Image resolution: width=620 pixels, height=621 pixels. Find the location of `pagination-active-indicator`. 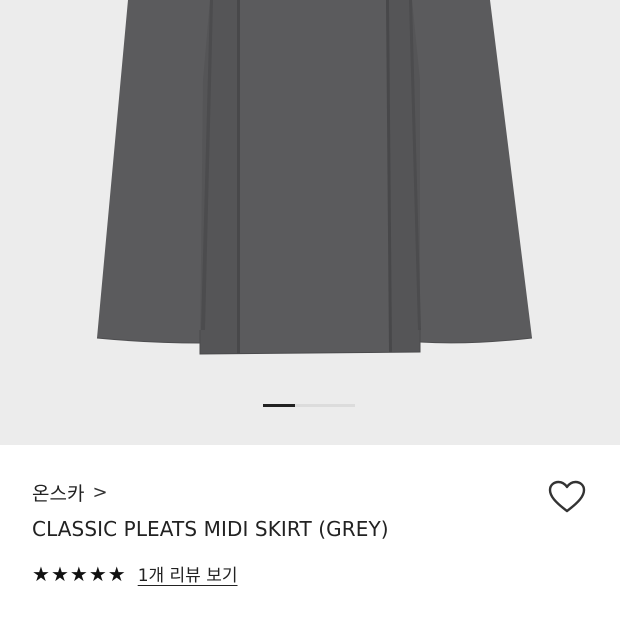

pagination-active-indicator is located at coordinates (279, 405).